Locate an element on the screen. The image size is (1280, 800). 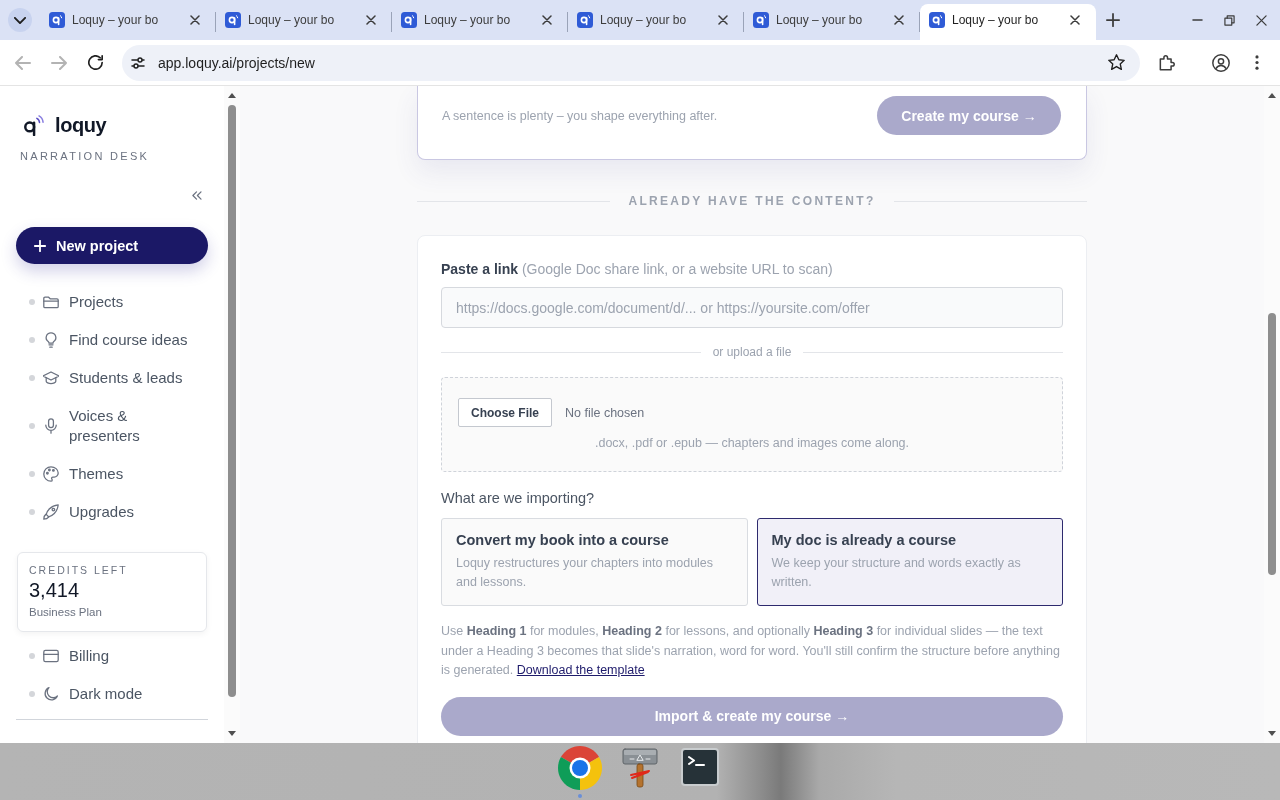
divider-label: or upload a file is located at coordinates (752, 352).